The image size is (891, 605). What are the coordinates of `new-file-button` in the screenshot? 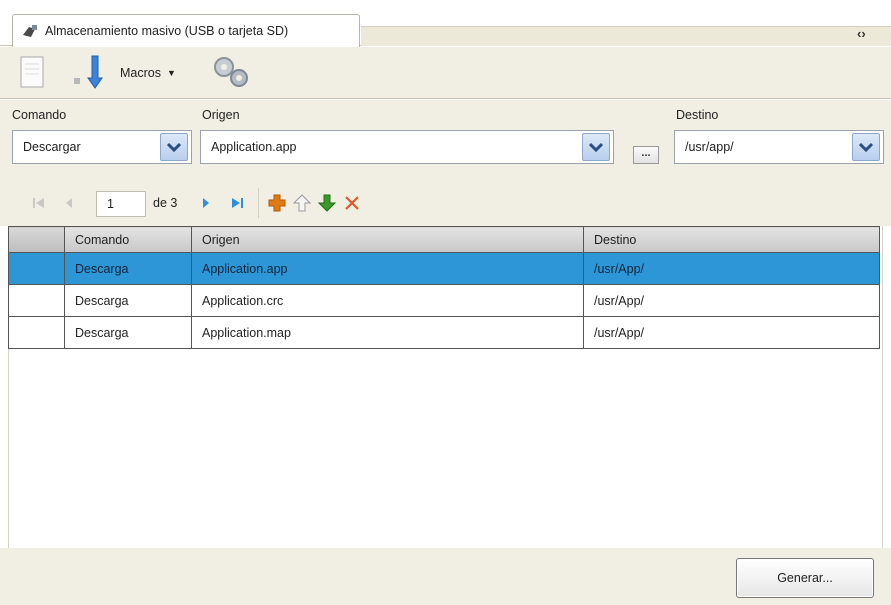 It's located at (36, 73).